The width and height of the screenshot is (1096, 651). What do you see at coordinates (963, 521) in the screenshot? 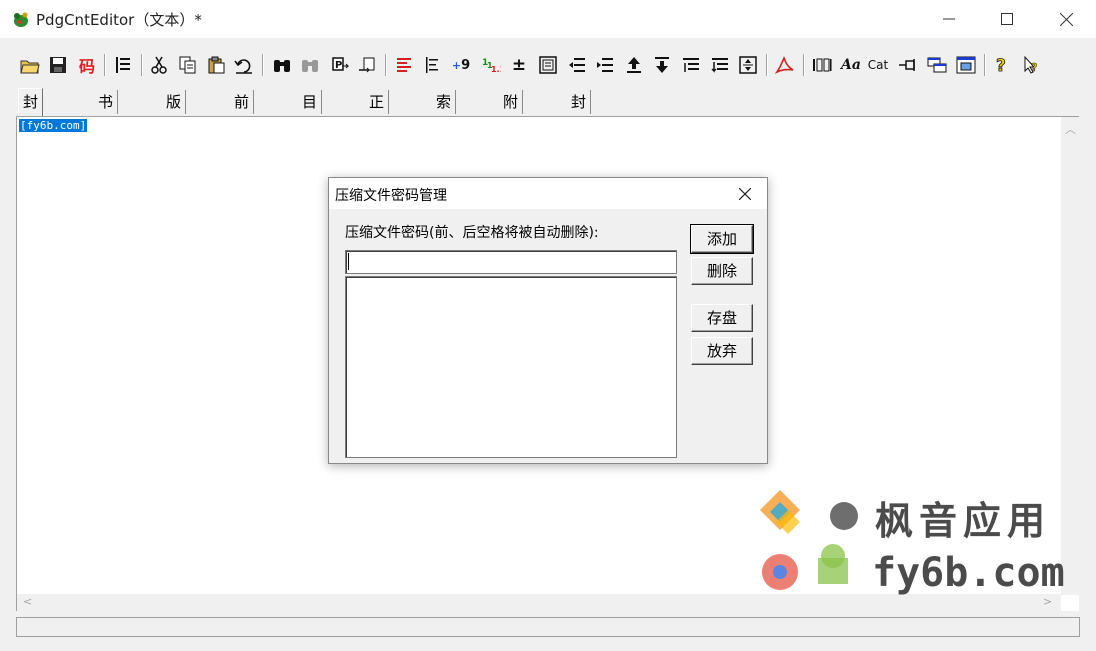
I see `watermark-cn-text: 枫音应用` at bounding box center [963, 521].